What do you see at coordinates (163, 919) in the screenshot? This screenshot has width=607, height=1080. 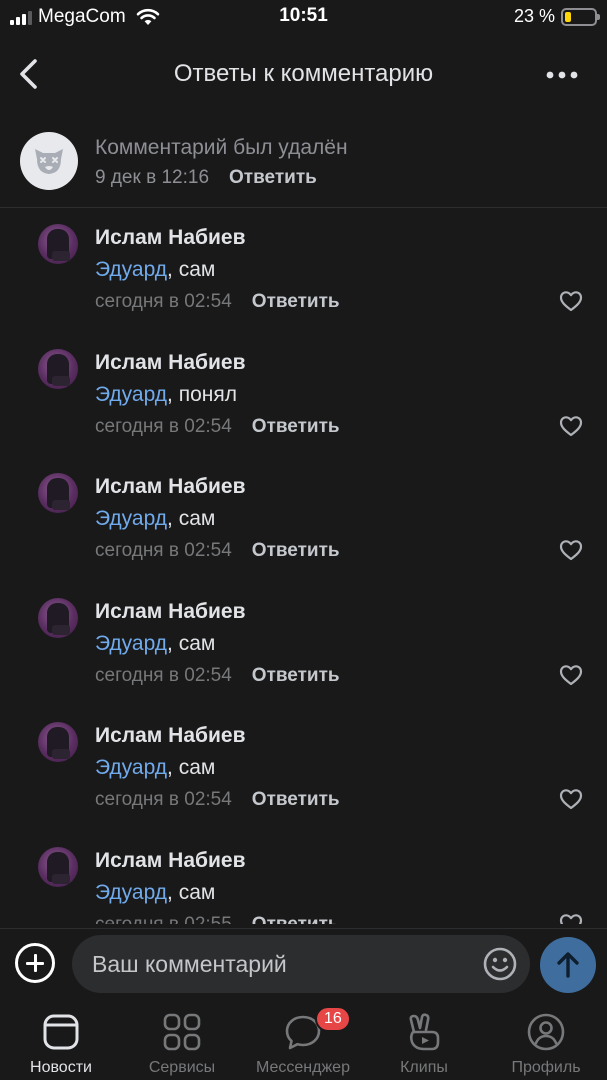 I see `reply-time: сегодня в 02:55` at bounding box center [163, 919].